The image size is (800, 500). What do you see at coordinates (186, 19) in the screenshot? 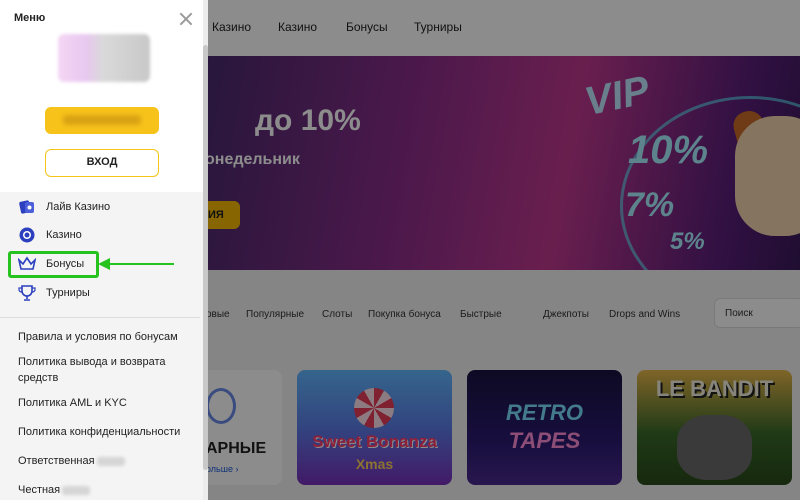
I see `close-icon` at bounding box center [186, 19].